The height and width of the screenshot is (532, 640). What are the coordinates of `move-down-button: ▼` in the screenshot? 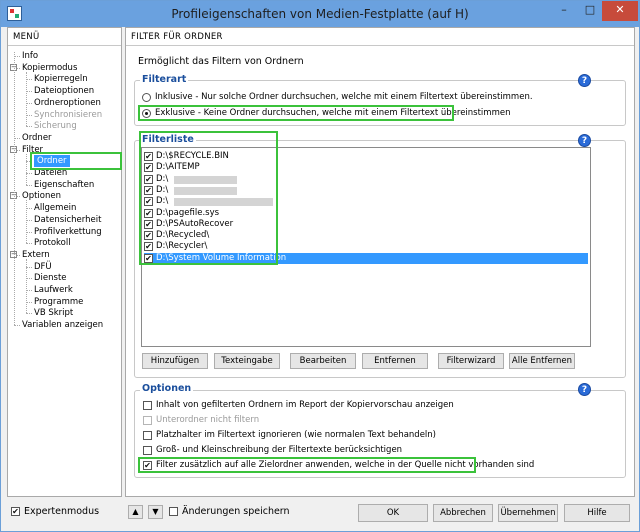 It's located at (155, 512).